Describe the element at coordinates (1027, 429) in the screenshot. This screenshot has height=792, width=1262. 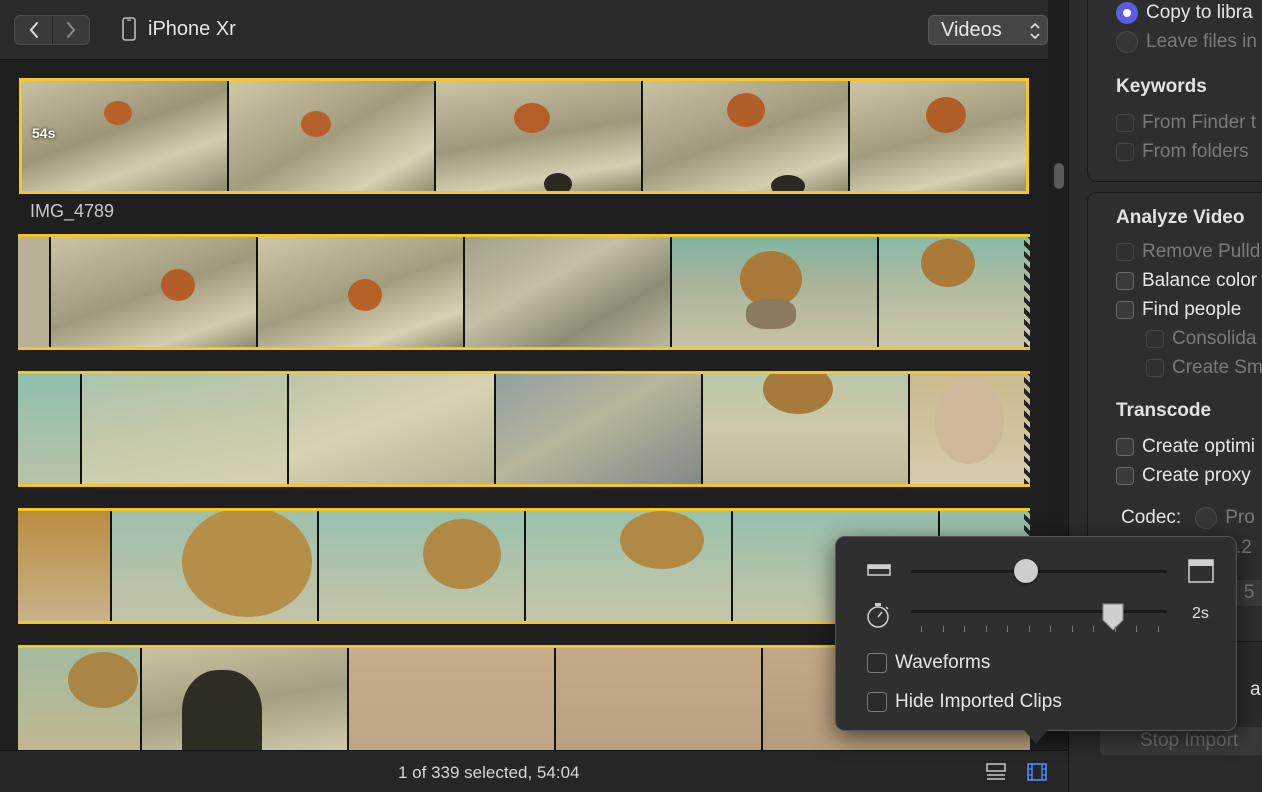
I see `filmstrip-edge` at that location.